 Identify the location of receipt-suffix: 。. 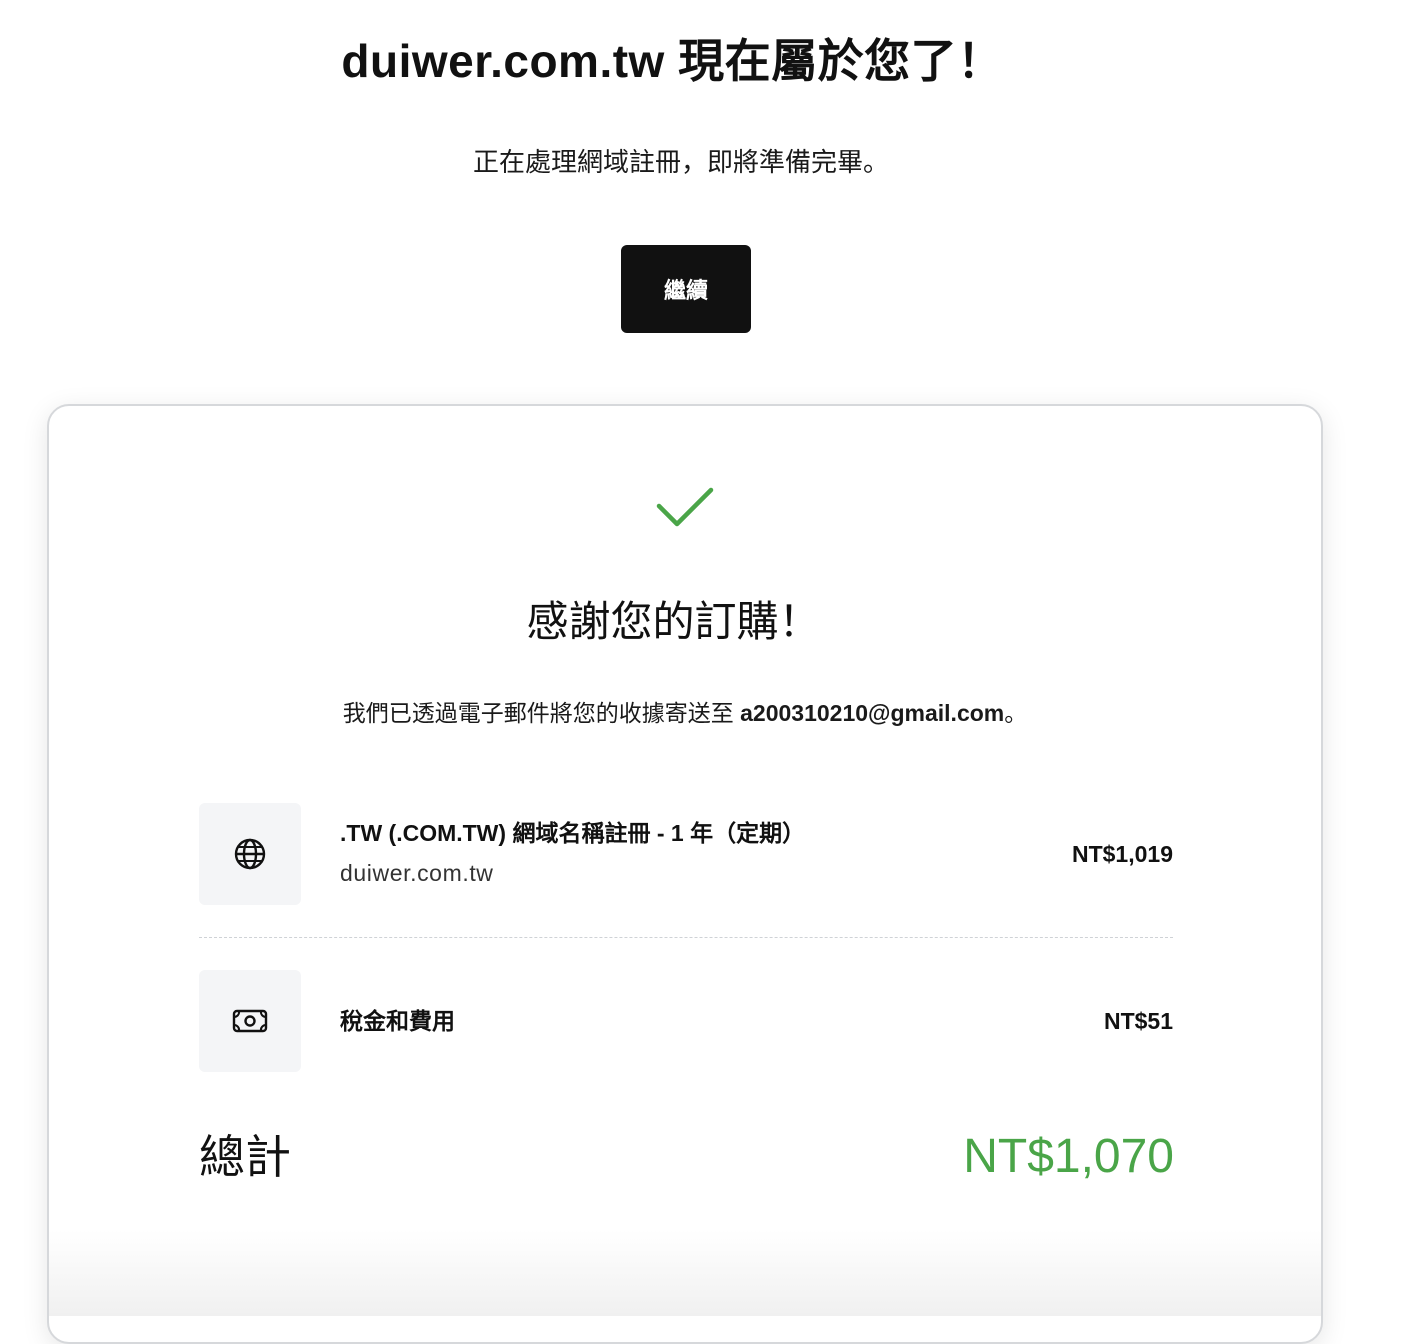
(1016, 713).